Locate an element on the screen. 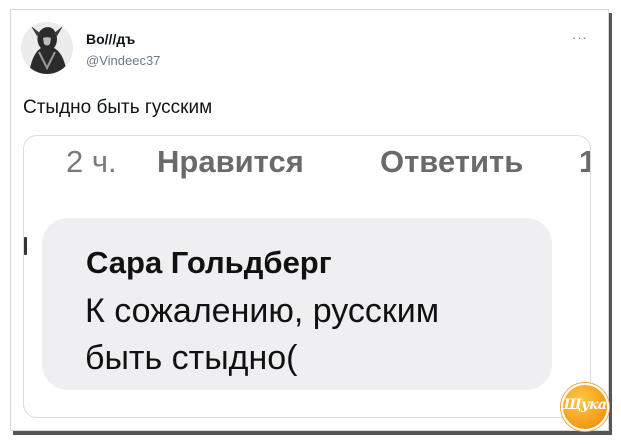 The image size is (621, 444). watermark-logo: Щука is located at coordinates (585, 407).